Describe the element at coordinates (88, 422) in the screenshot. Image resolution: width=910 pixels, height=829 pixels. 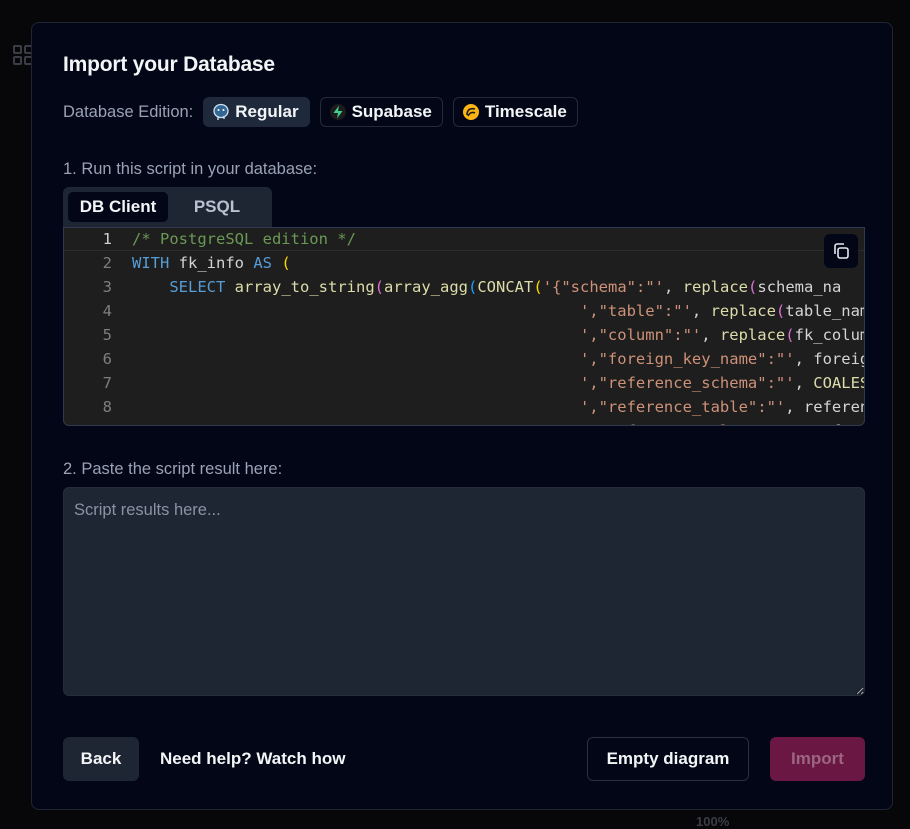
I see `line-number: 9` at that location.